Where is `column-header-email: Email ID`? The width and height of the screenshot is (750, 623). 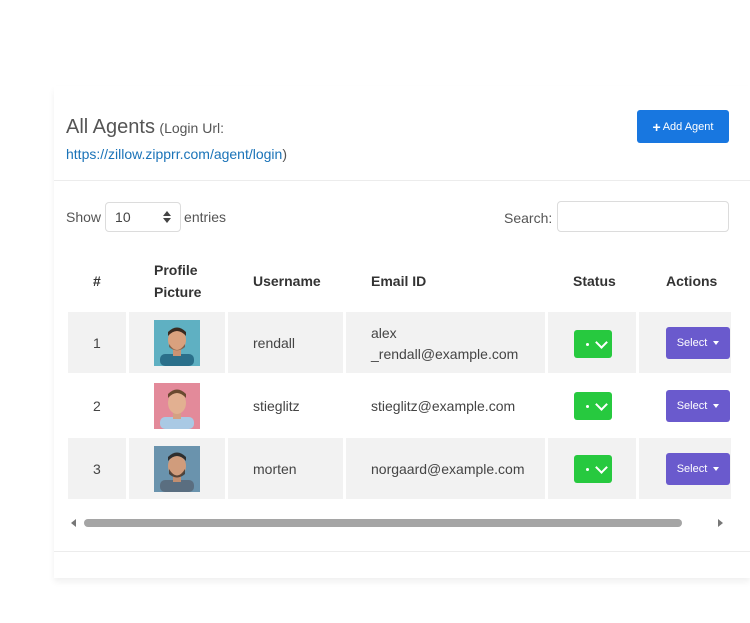 column-header-email: Email ID is located at coordinates (398, 281).